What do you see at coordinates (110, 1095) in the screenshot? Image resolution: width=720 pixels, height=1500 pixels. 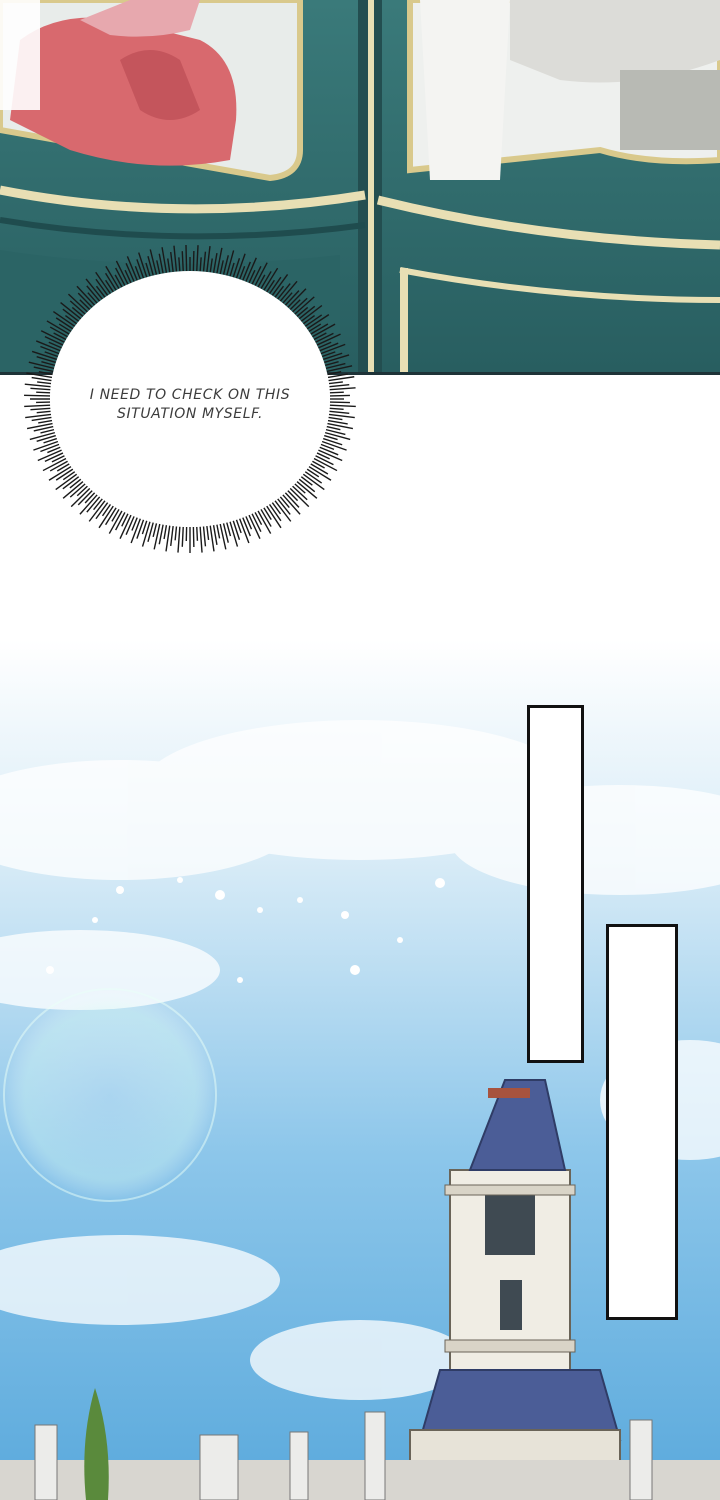 I see `lens-flare-icon` at bounding box center [110, 1095].